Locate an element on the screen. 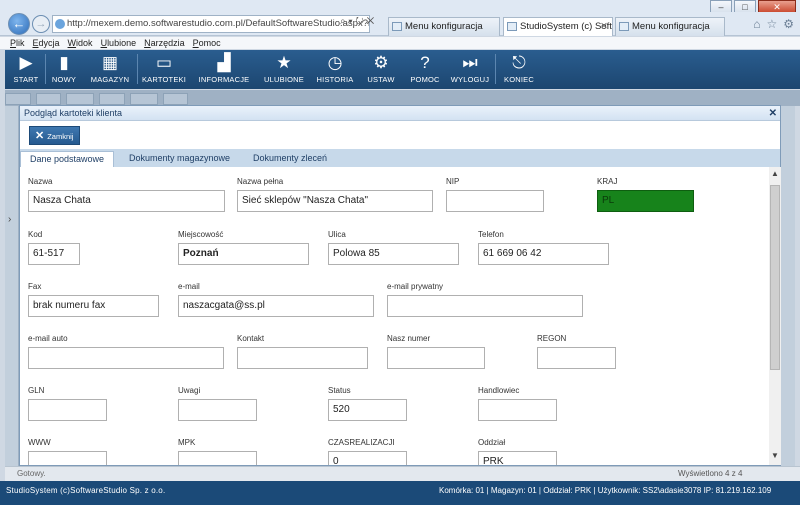 Image resolution: width=800 pixels, height=505 pixels. field-label: Kod is located at coordinates (35, 234).